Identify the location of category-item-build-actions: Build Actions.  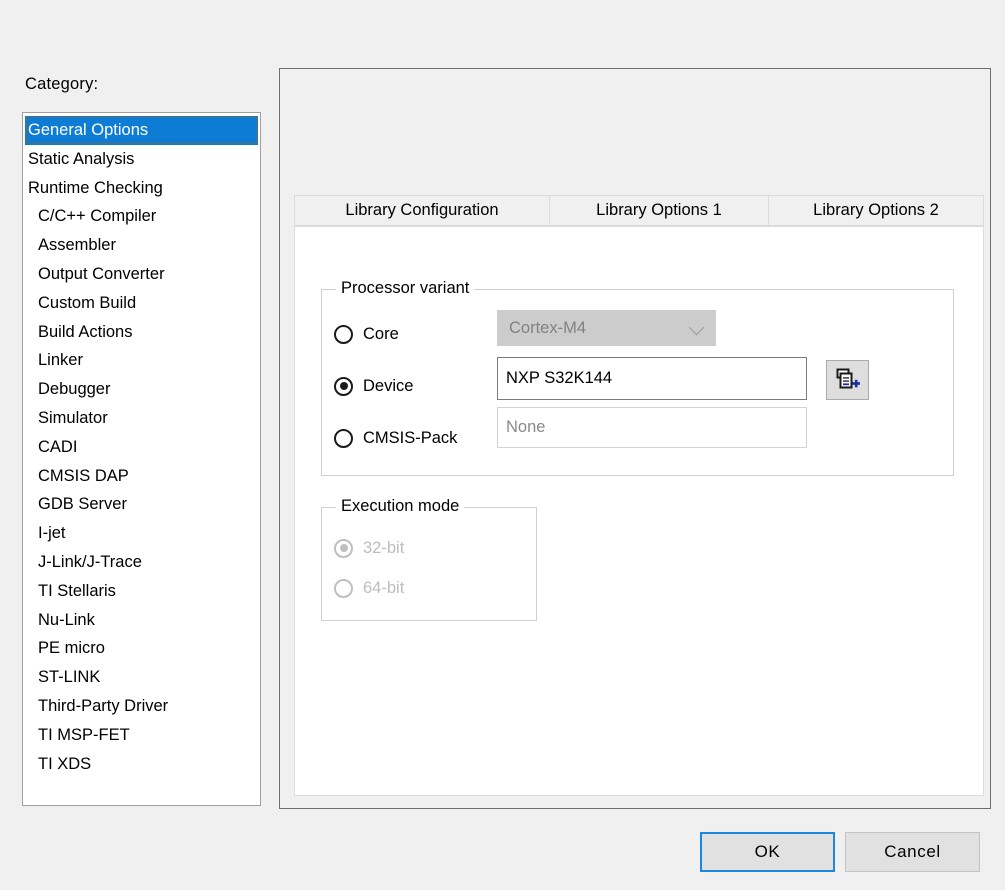
(141, 332).